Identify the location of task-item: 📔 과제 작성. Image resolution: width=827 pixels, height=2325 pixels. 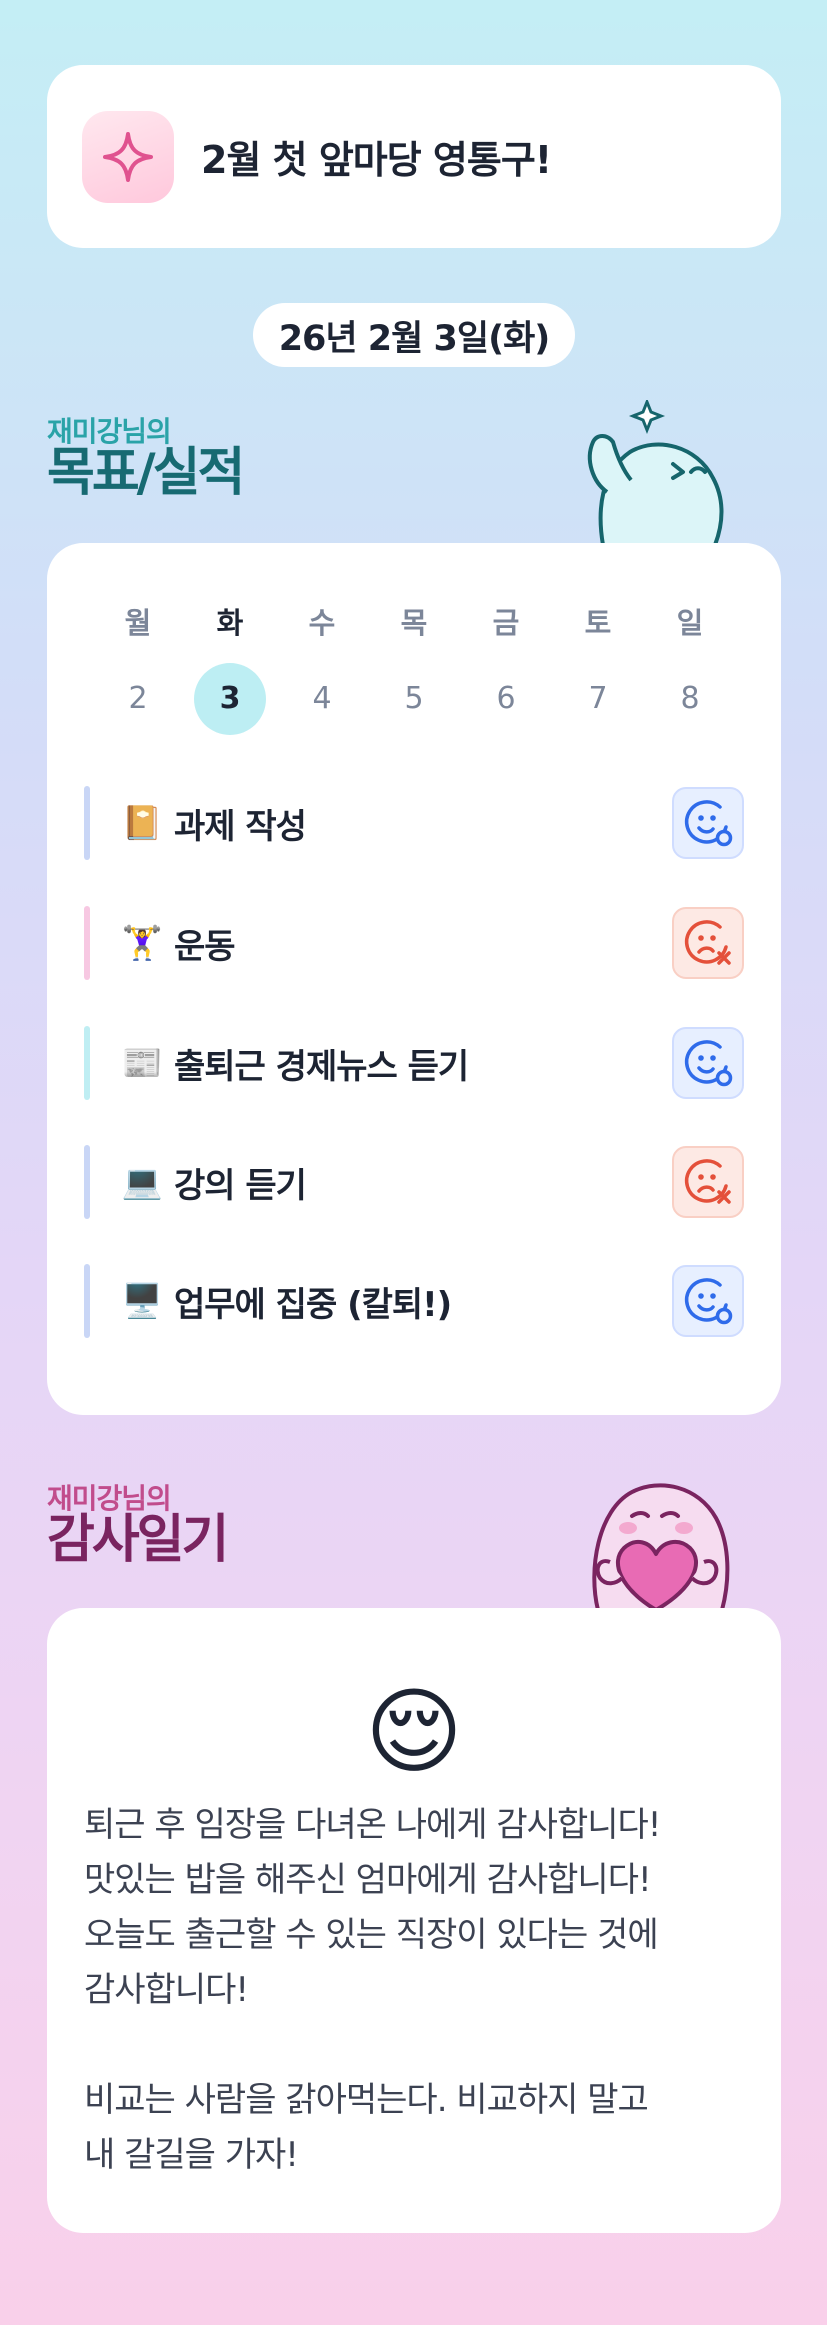
(414, 823).